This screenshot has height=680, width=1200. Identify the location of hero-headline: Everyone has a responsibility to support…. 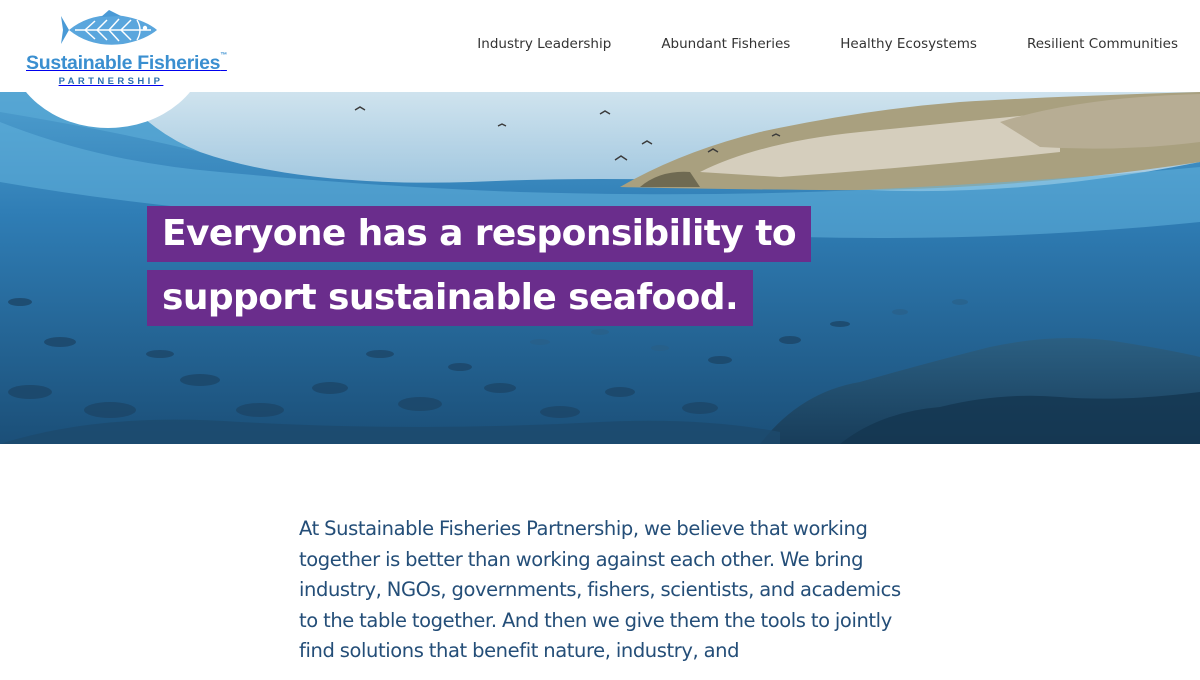
(479, 266).